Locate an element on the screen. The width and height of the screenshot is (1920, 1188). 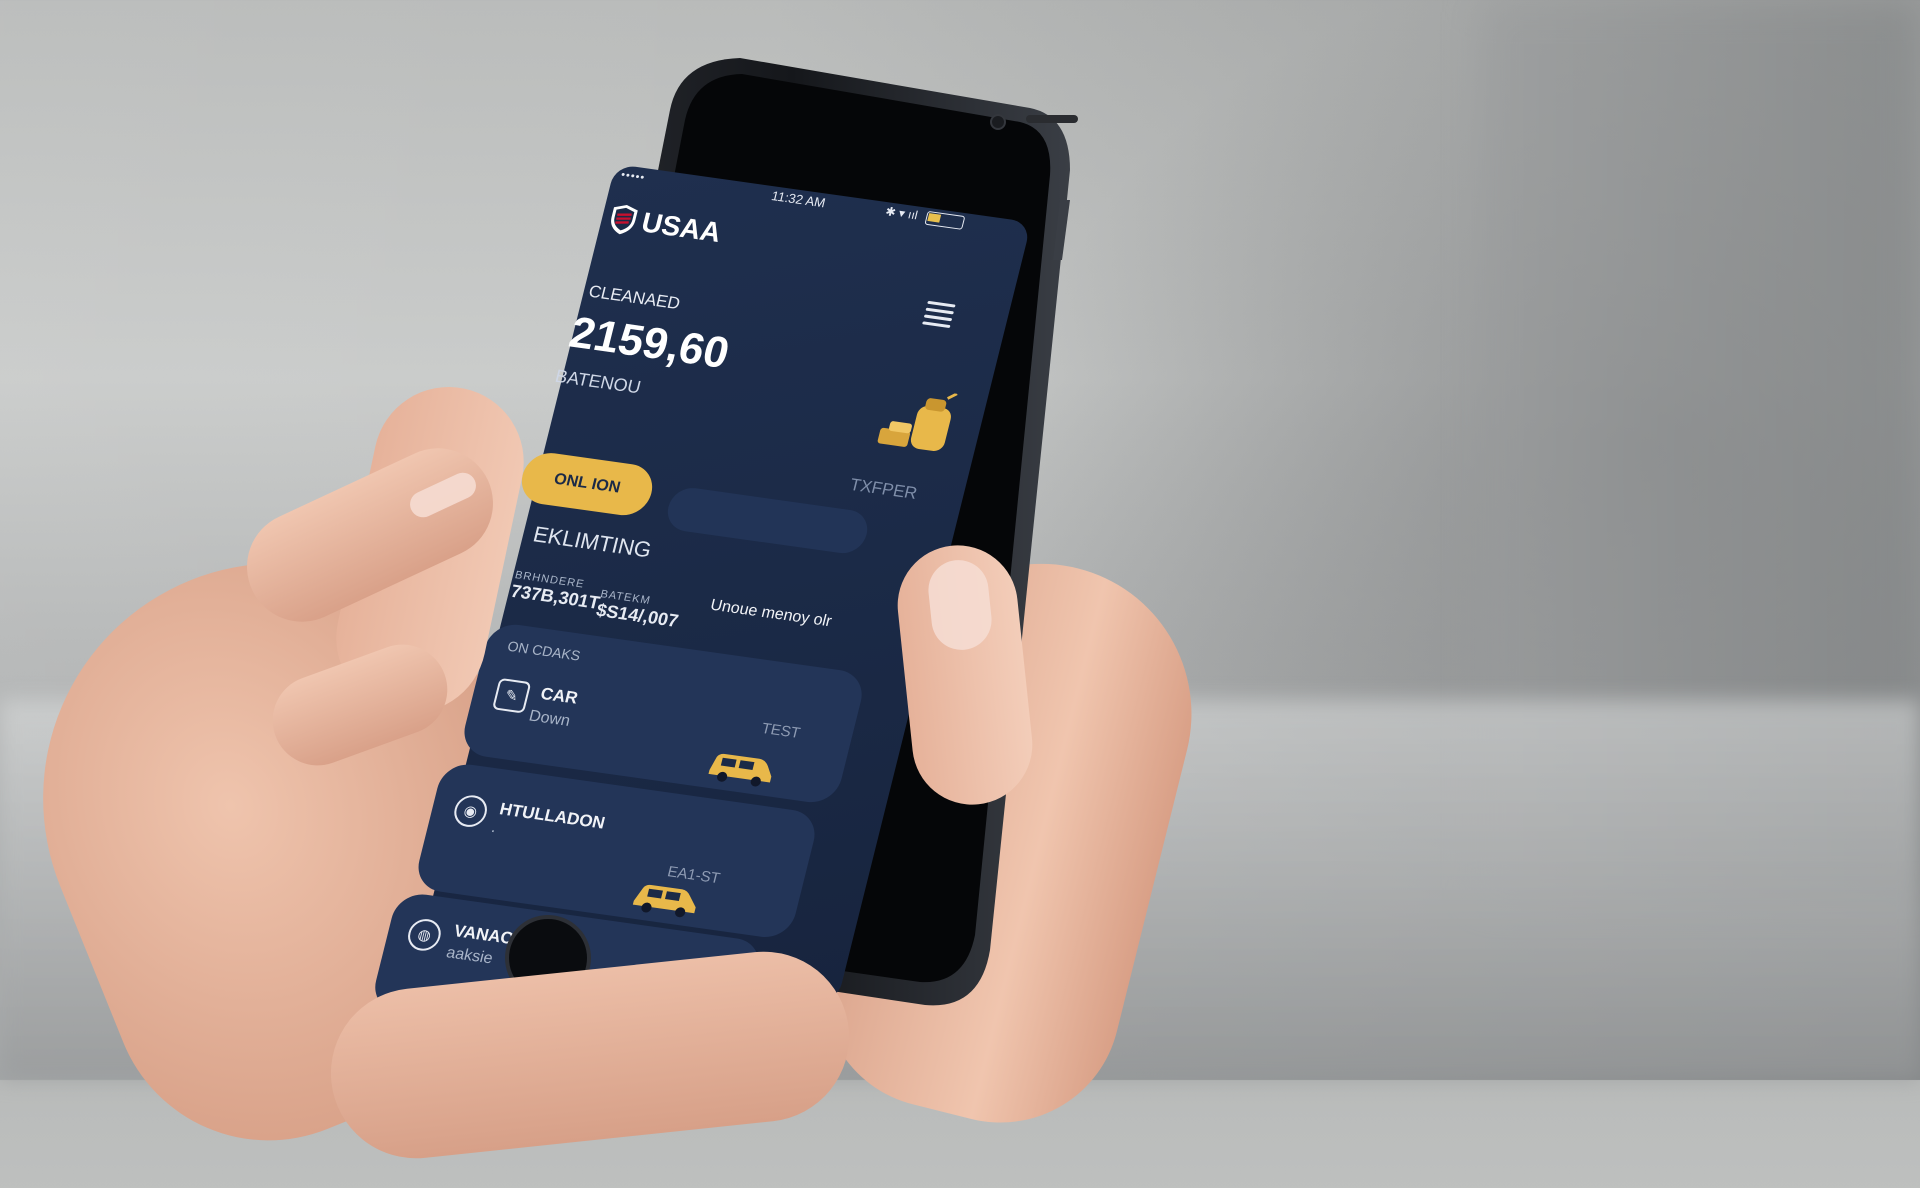
earpiece is located at coordinates (1052, 119).